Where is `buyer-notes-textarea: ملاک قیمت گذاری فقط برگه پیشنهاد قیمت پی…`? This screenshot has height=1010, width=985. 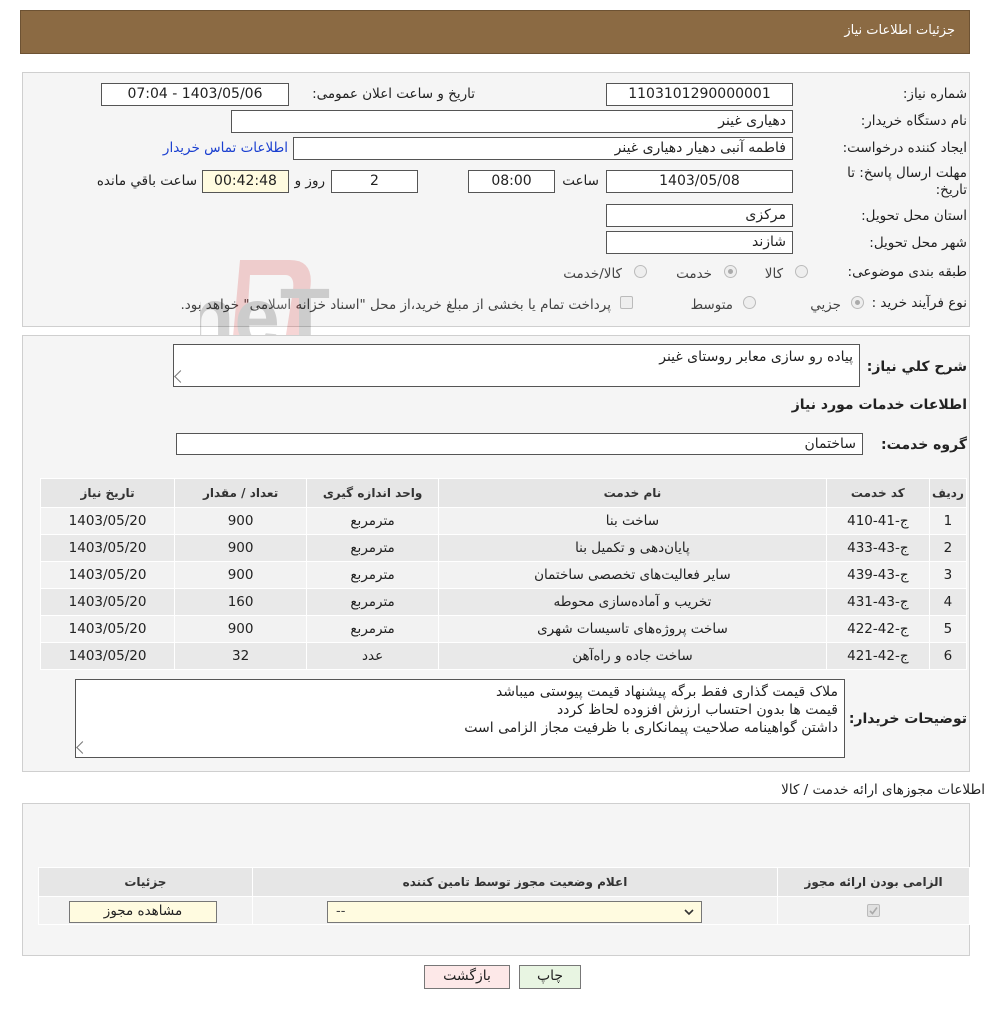 buyer-notes-textarea: ملاک قیمت گذاری فقط برگه پیشنهاد قیمت پی… is located at coordinates (460, 718).